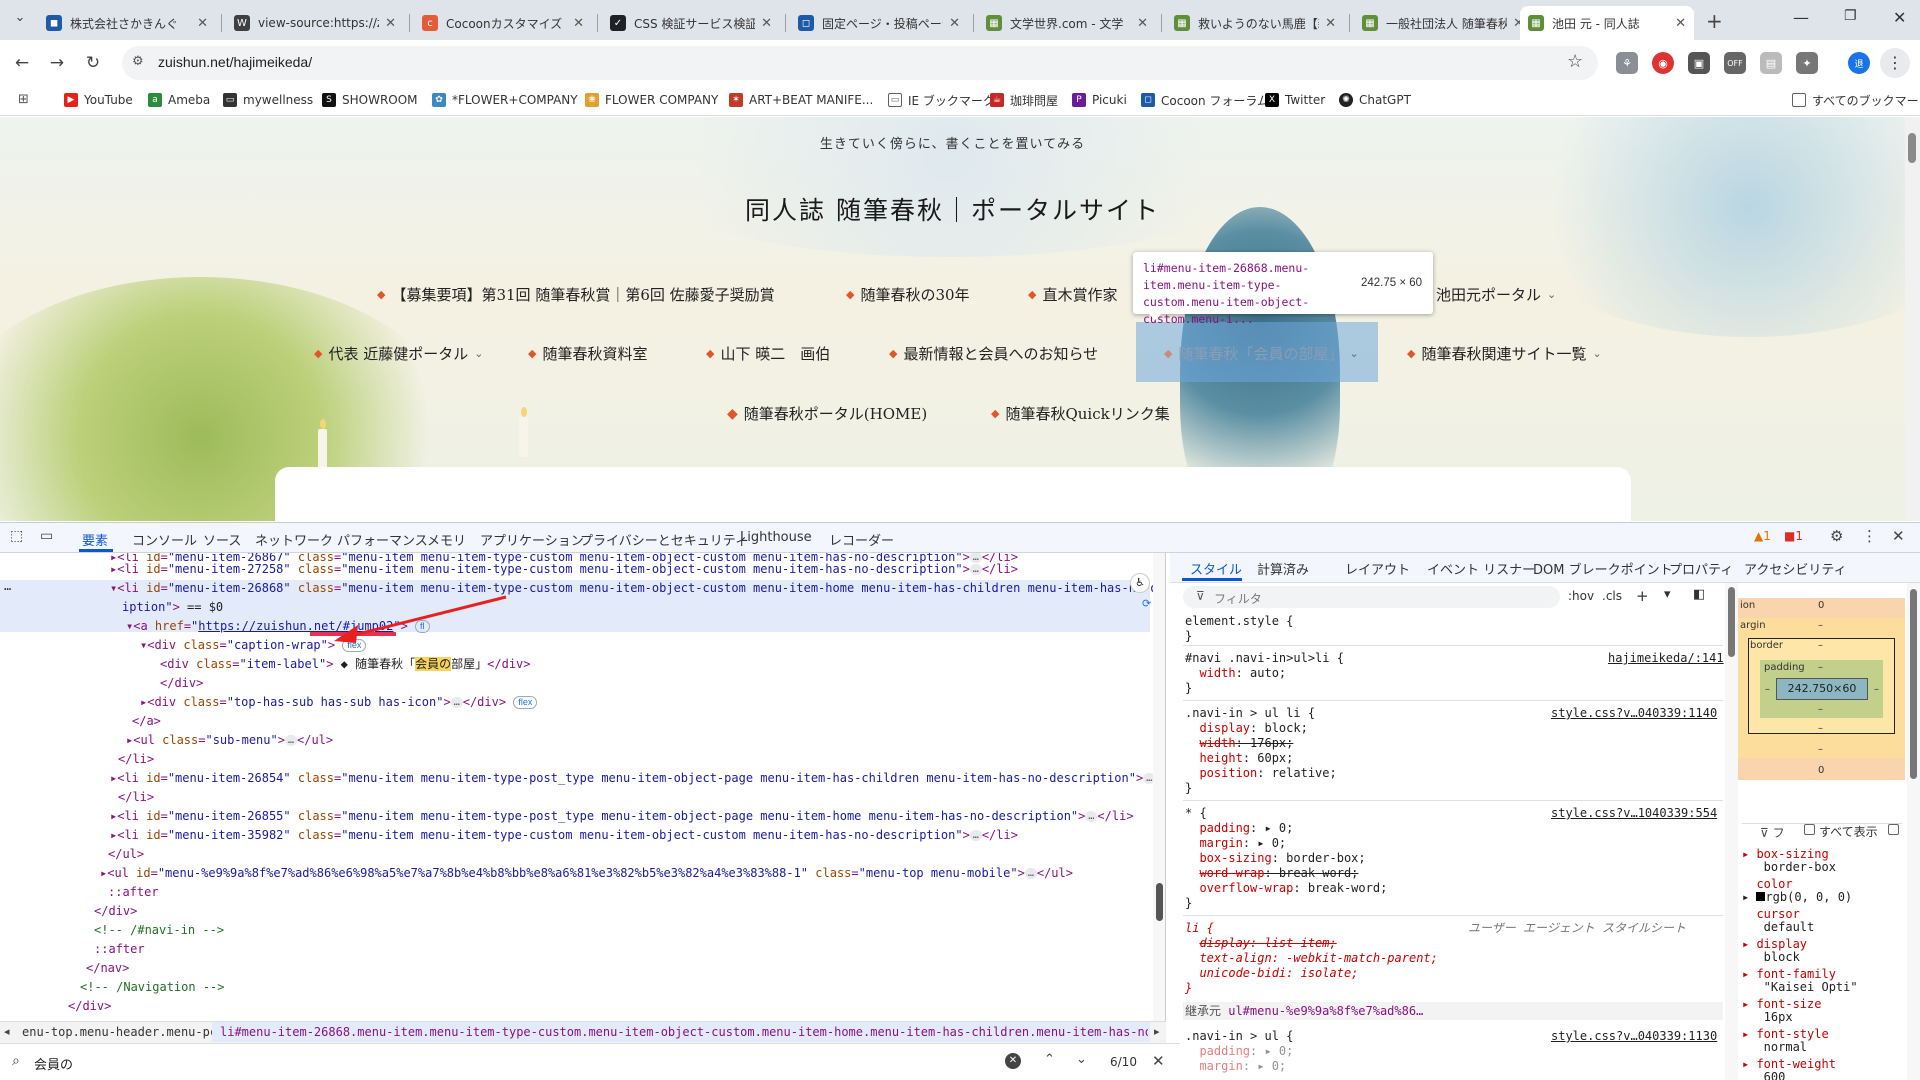 The height and width of the screenshot is (1080, 1920). I want to click on menu-item-naoki: ◆ 直木賞作家, so click(1072, 294).